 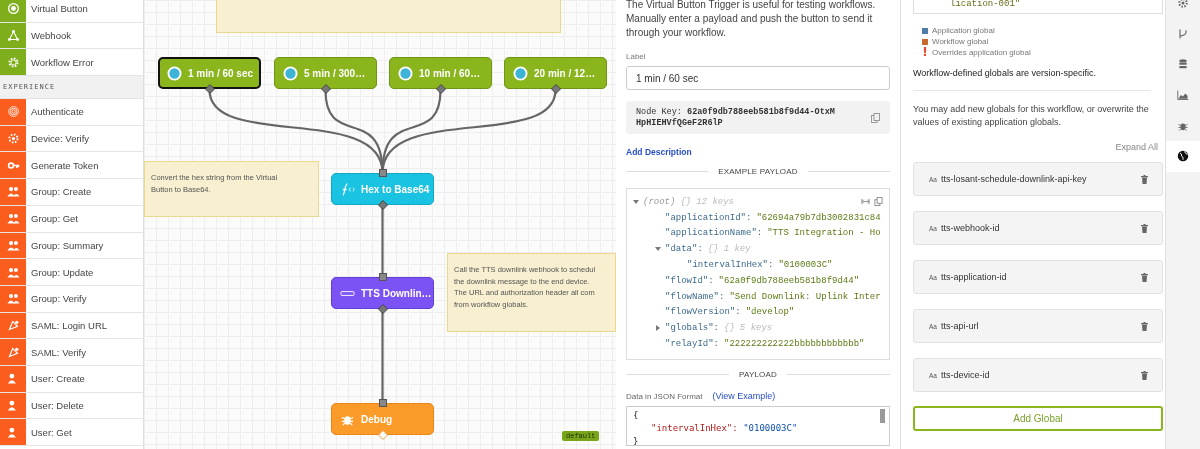 I want to click on branch-icon, so click(x=1183, y=33).